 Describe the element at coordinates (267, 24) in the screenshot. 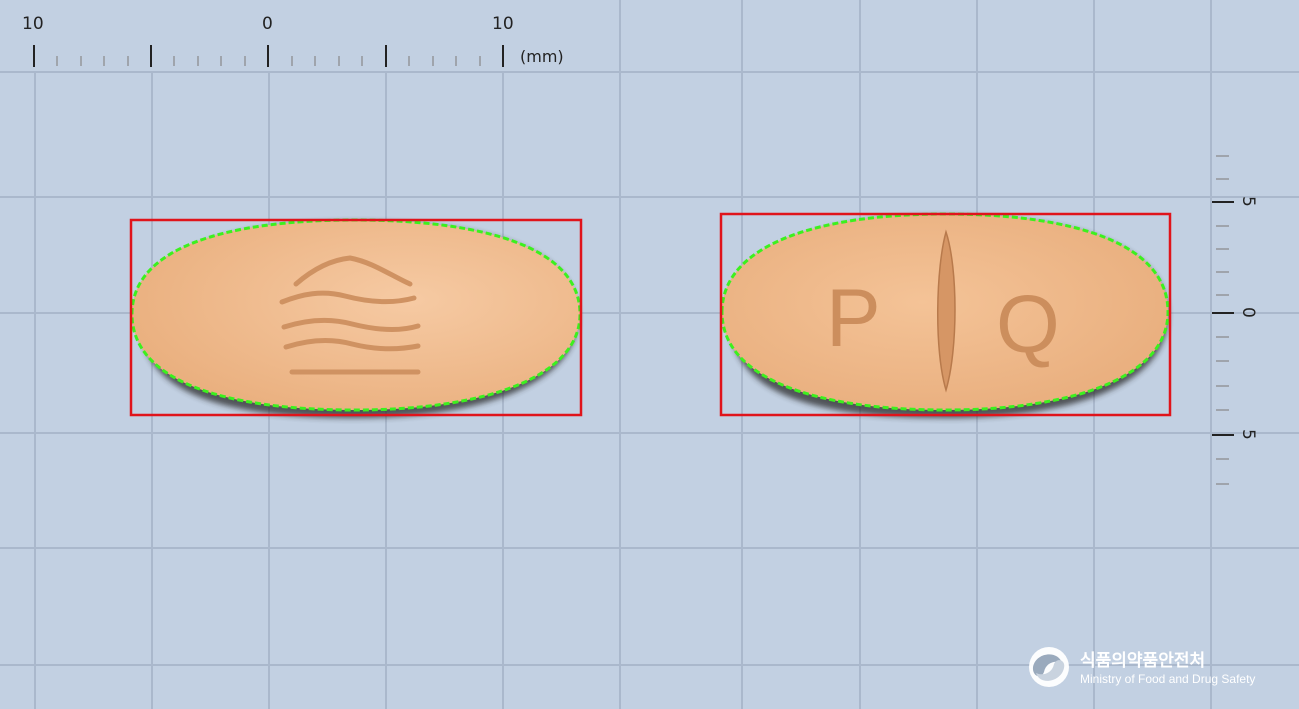

I see `top-ruler-label-center: 0` at that location.